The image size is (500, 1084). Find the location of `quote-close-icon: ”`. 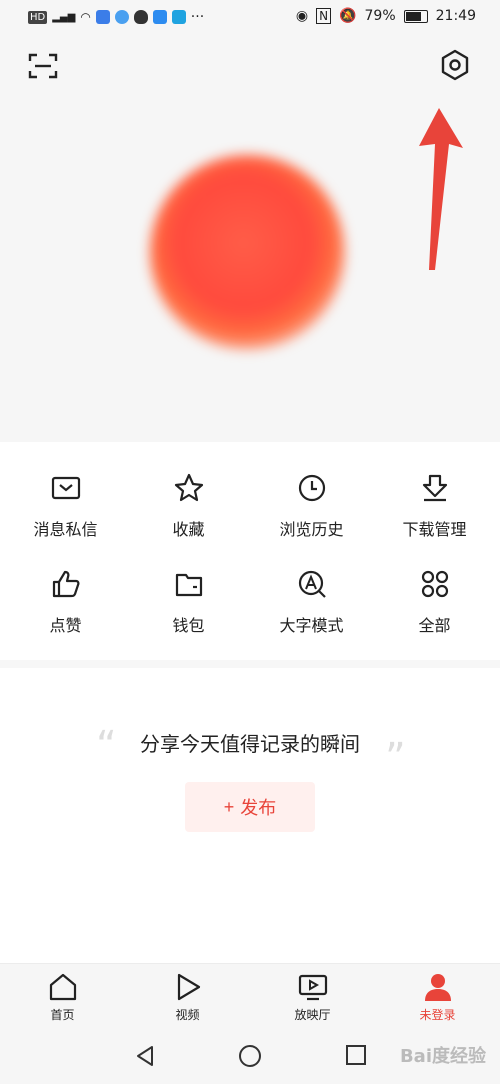

quote-close-icon: ” is located at coordinates (395, 758).